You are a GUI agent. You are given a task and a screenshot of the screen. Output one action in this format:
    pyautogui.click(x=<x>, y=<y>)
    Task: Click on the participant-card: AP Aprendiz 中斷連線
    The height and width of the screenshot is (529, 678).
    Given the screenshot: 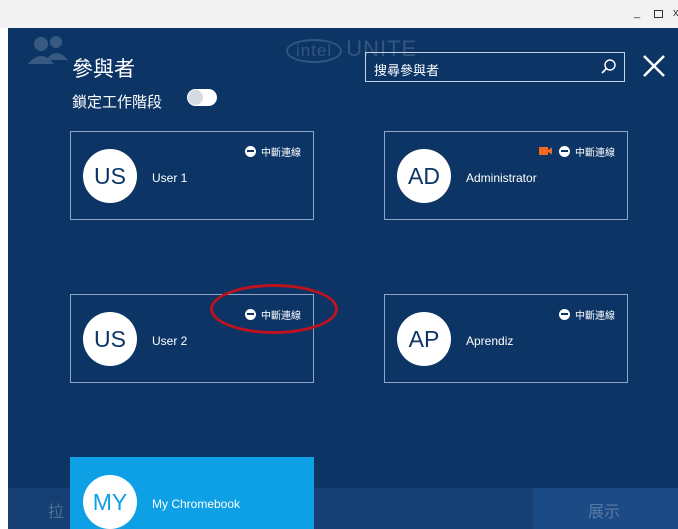 What is the action you would take?
    pyautogui.click(x=506, y=338)
    